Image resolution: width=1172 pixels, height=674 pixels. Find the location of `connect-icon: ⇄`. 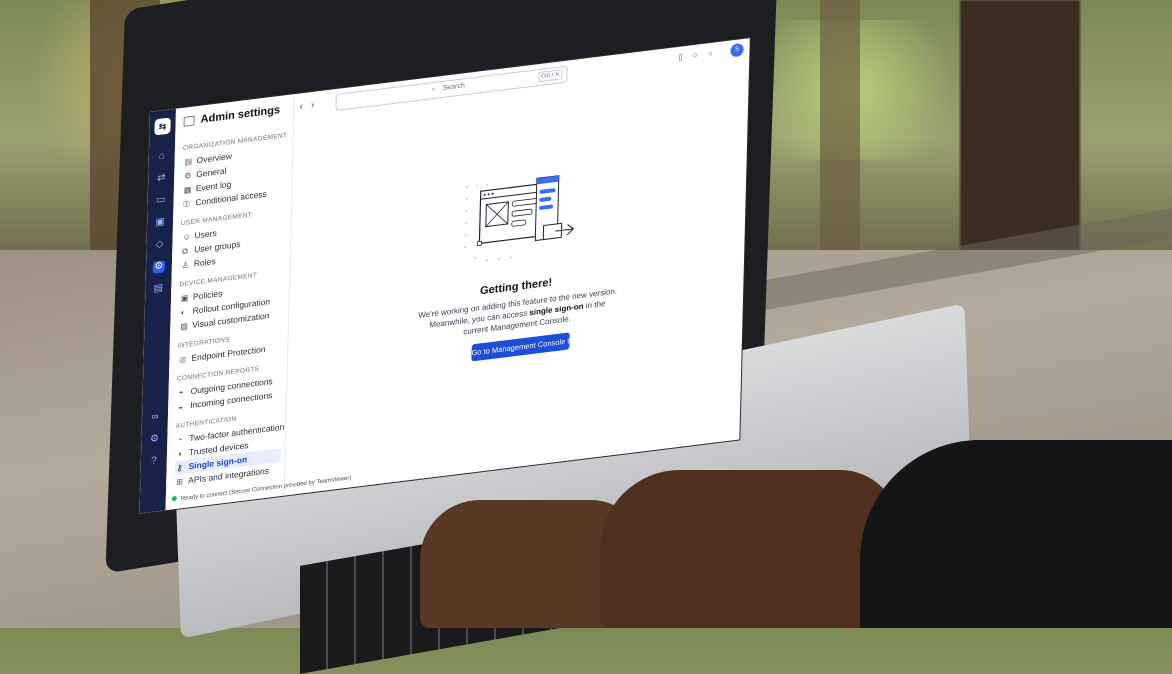

connect-icon: ⇄ is located at coordinates (161, 179).